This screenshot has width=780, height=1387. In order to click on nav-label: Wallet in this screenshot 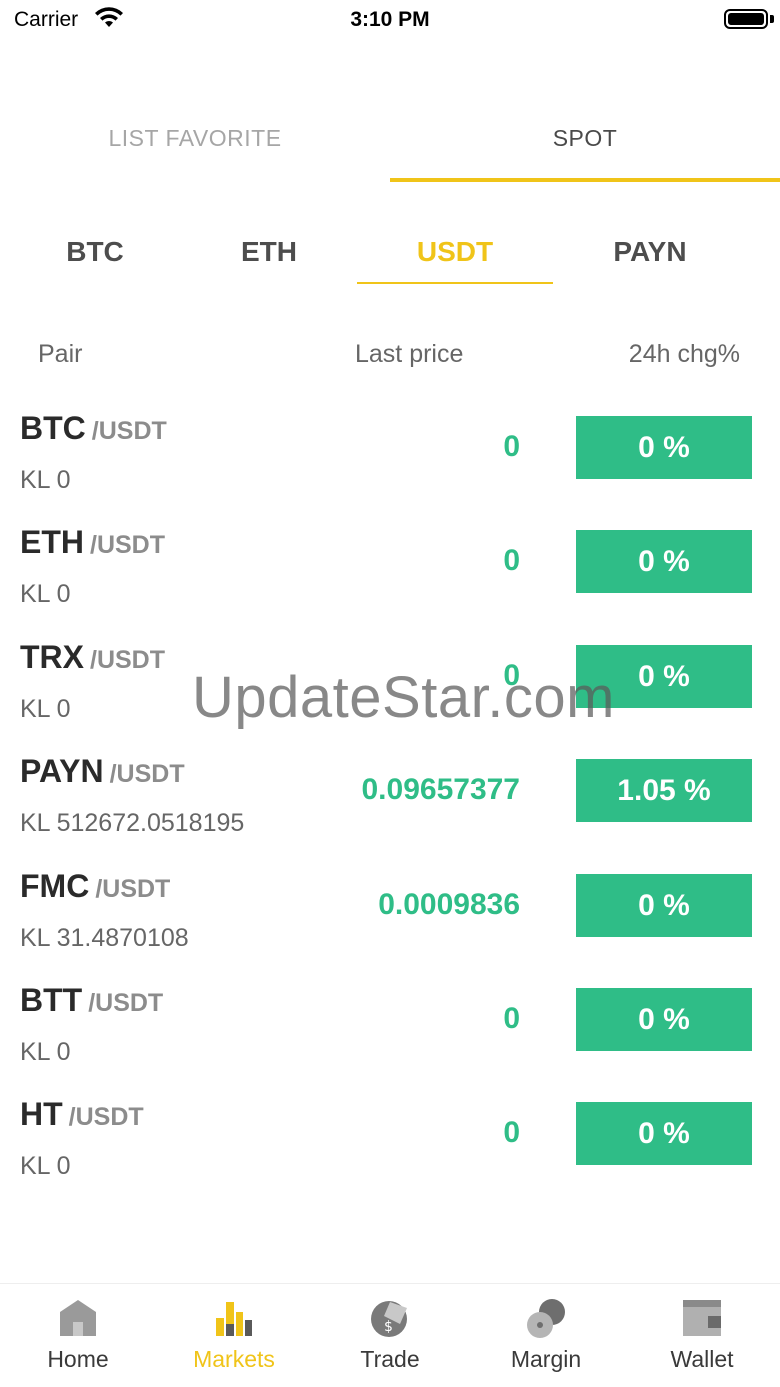, I will do `click(702, 1359)`.